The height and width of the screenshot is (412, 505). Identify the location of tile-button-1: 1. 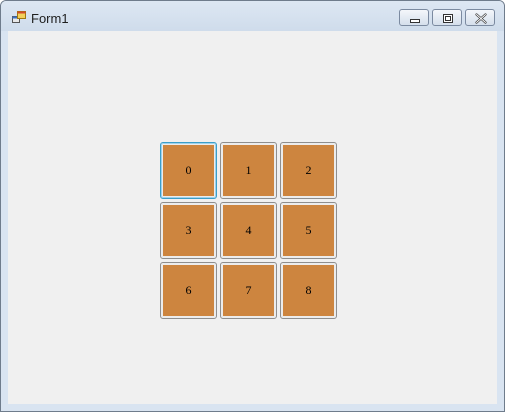
(248, 170).